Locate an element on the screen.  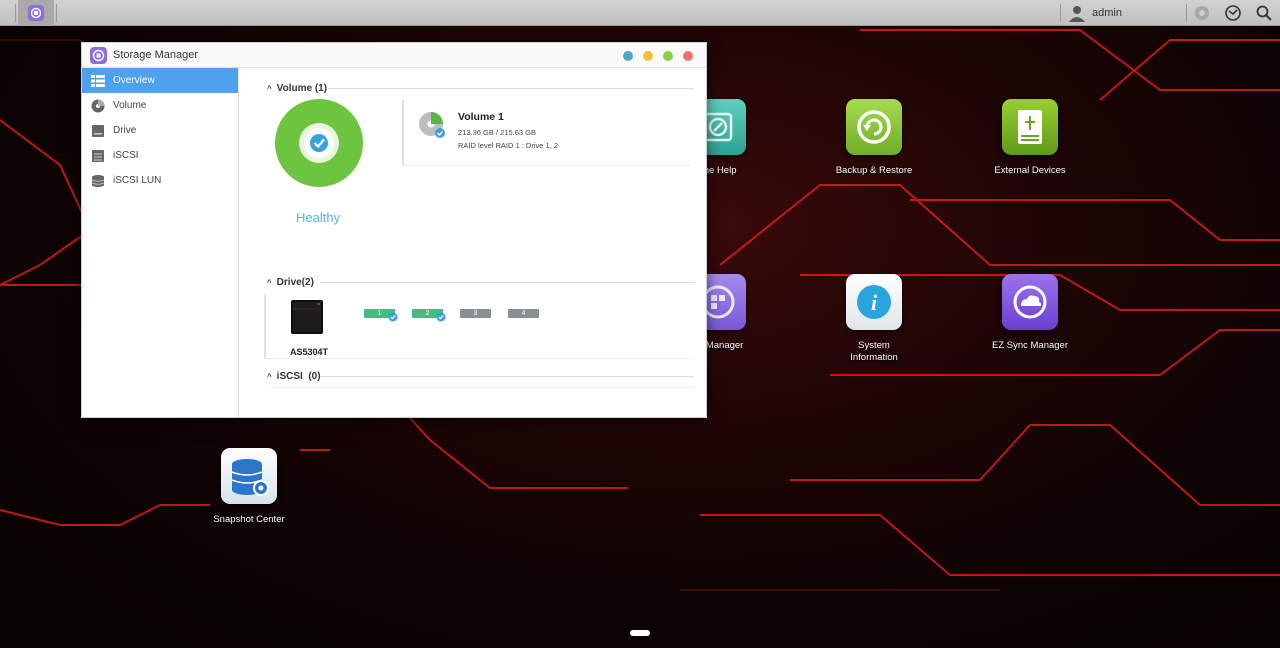
iscsi-section-header: ^ iSCSI (0) is located at coordinates (294, 376).